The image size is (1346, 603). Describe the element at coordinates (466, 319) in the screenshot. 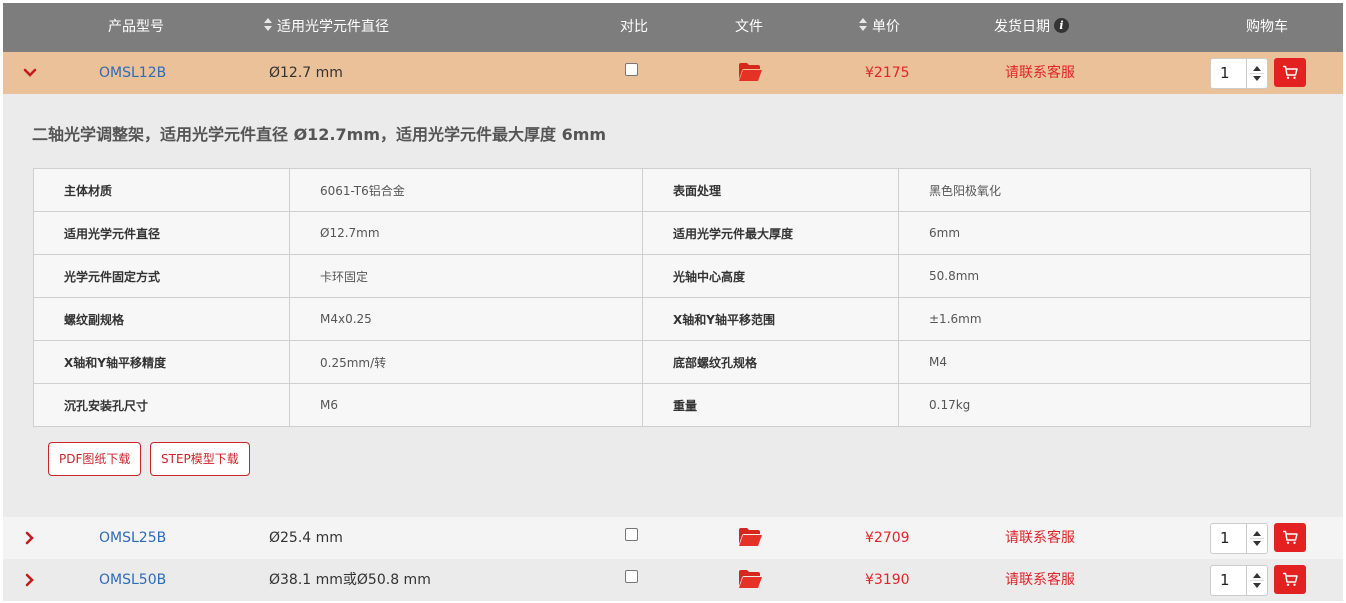

I see `spec-value: M4x0.25` at that location.